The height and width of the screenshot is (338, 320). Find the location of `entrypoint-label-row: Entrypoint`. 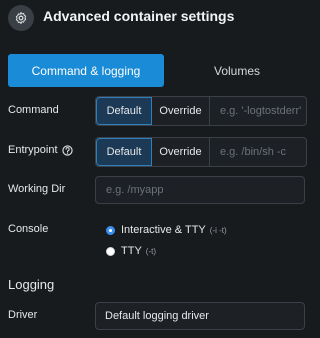

entrypoint-label-row: Entrypoint is located at coordinates (40, 150).